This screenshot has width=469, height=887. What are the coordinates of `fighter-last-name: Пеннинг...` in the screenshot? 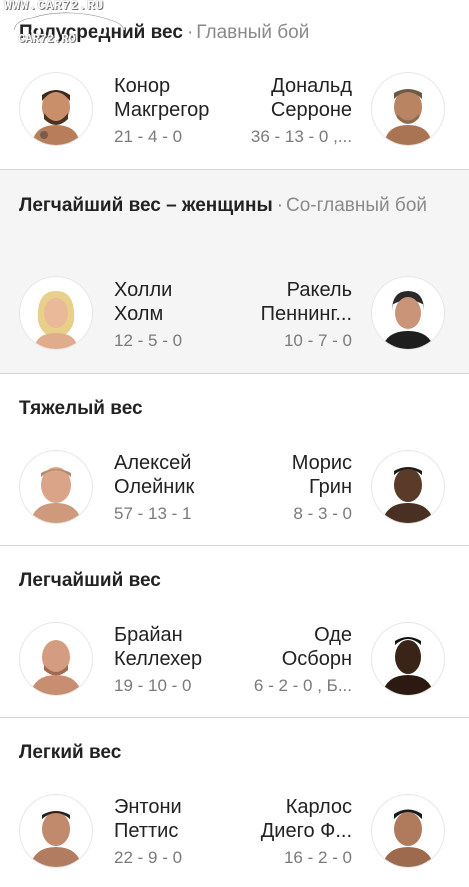 It's located at (306, 314).